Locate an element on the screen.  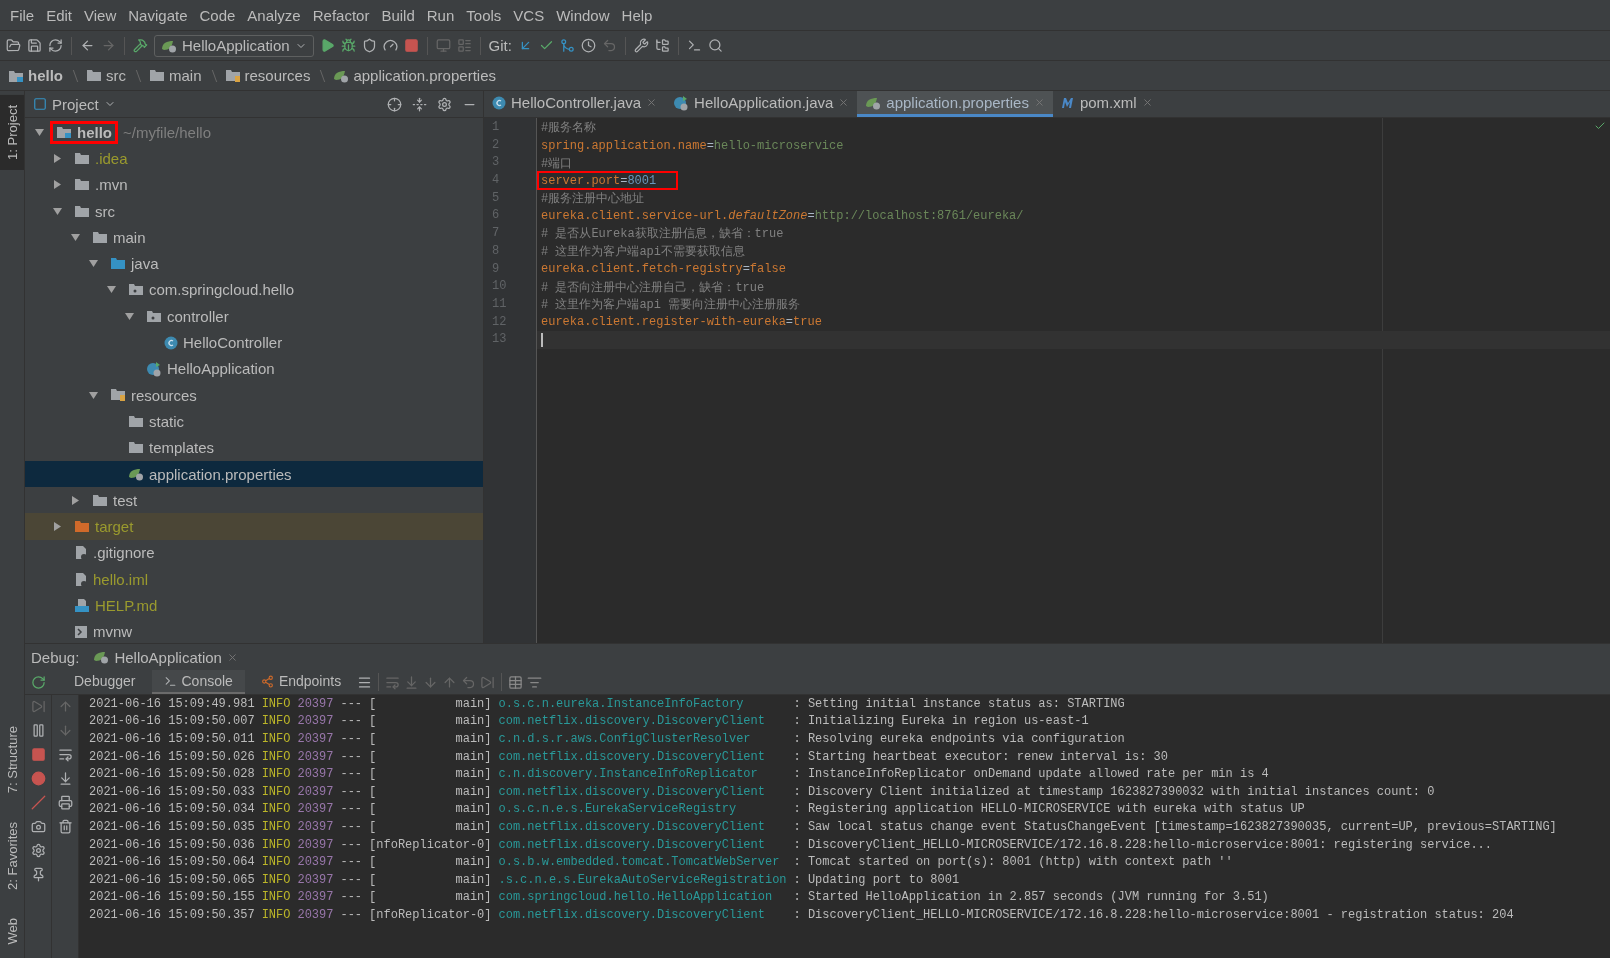
filter-icon is located at coordinates (535, 682).